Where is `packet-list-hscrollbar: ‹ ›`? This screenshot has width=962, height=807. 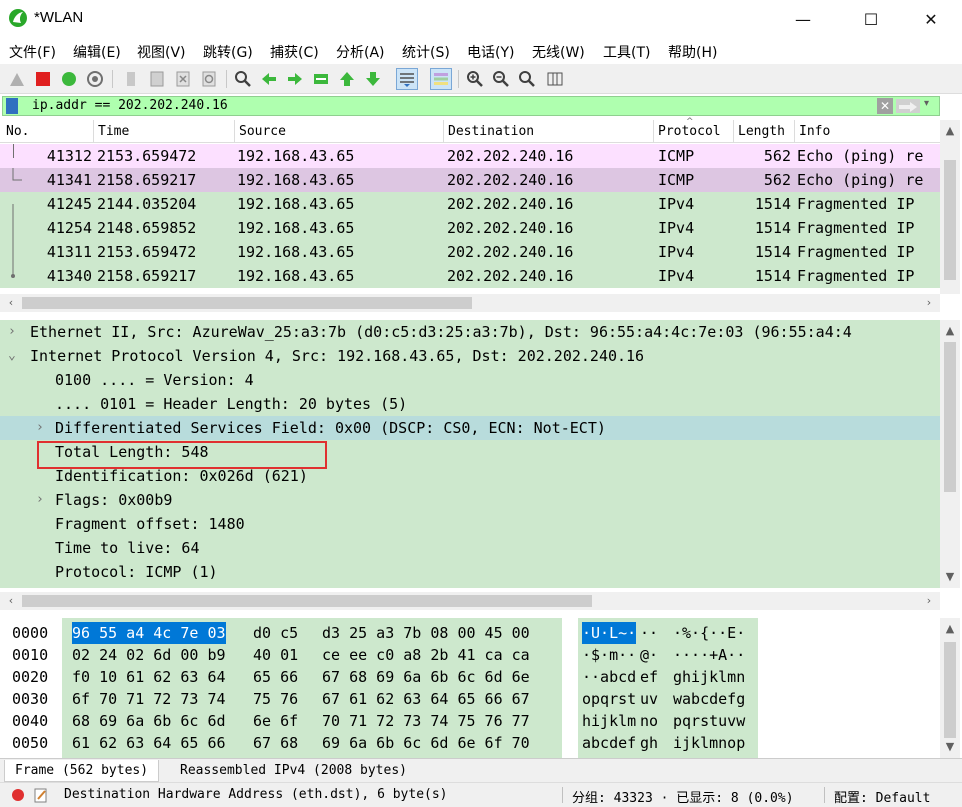
packet-list-hscrollbar: ‹ › is located at coordinates (470, 303).